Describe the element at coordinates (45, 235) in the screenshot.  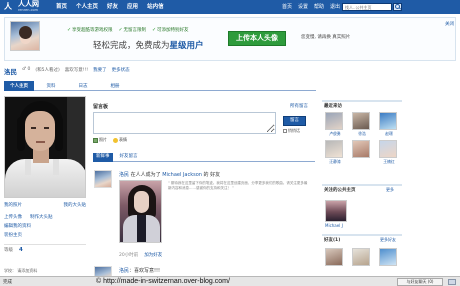
I see `decorate-page-link: 装扮主页` at that location.